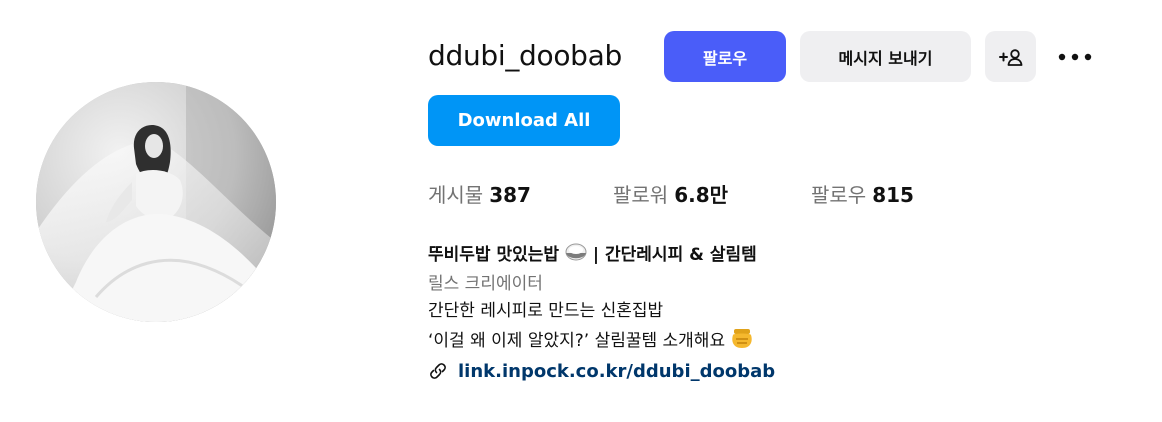 Image resolution: width=1162 pixels, height=422 pixels. I want to click on stat-posts-label: 게시물, so click(456, 195).